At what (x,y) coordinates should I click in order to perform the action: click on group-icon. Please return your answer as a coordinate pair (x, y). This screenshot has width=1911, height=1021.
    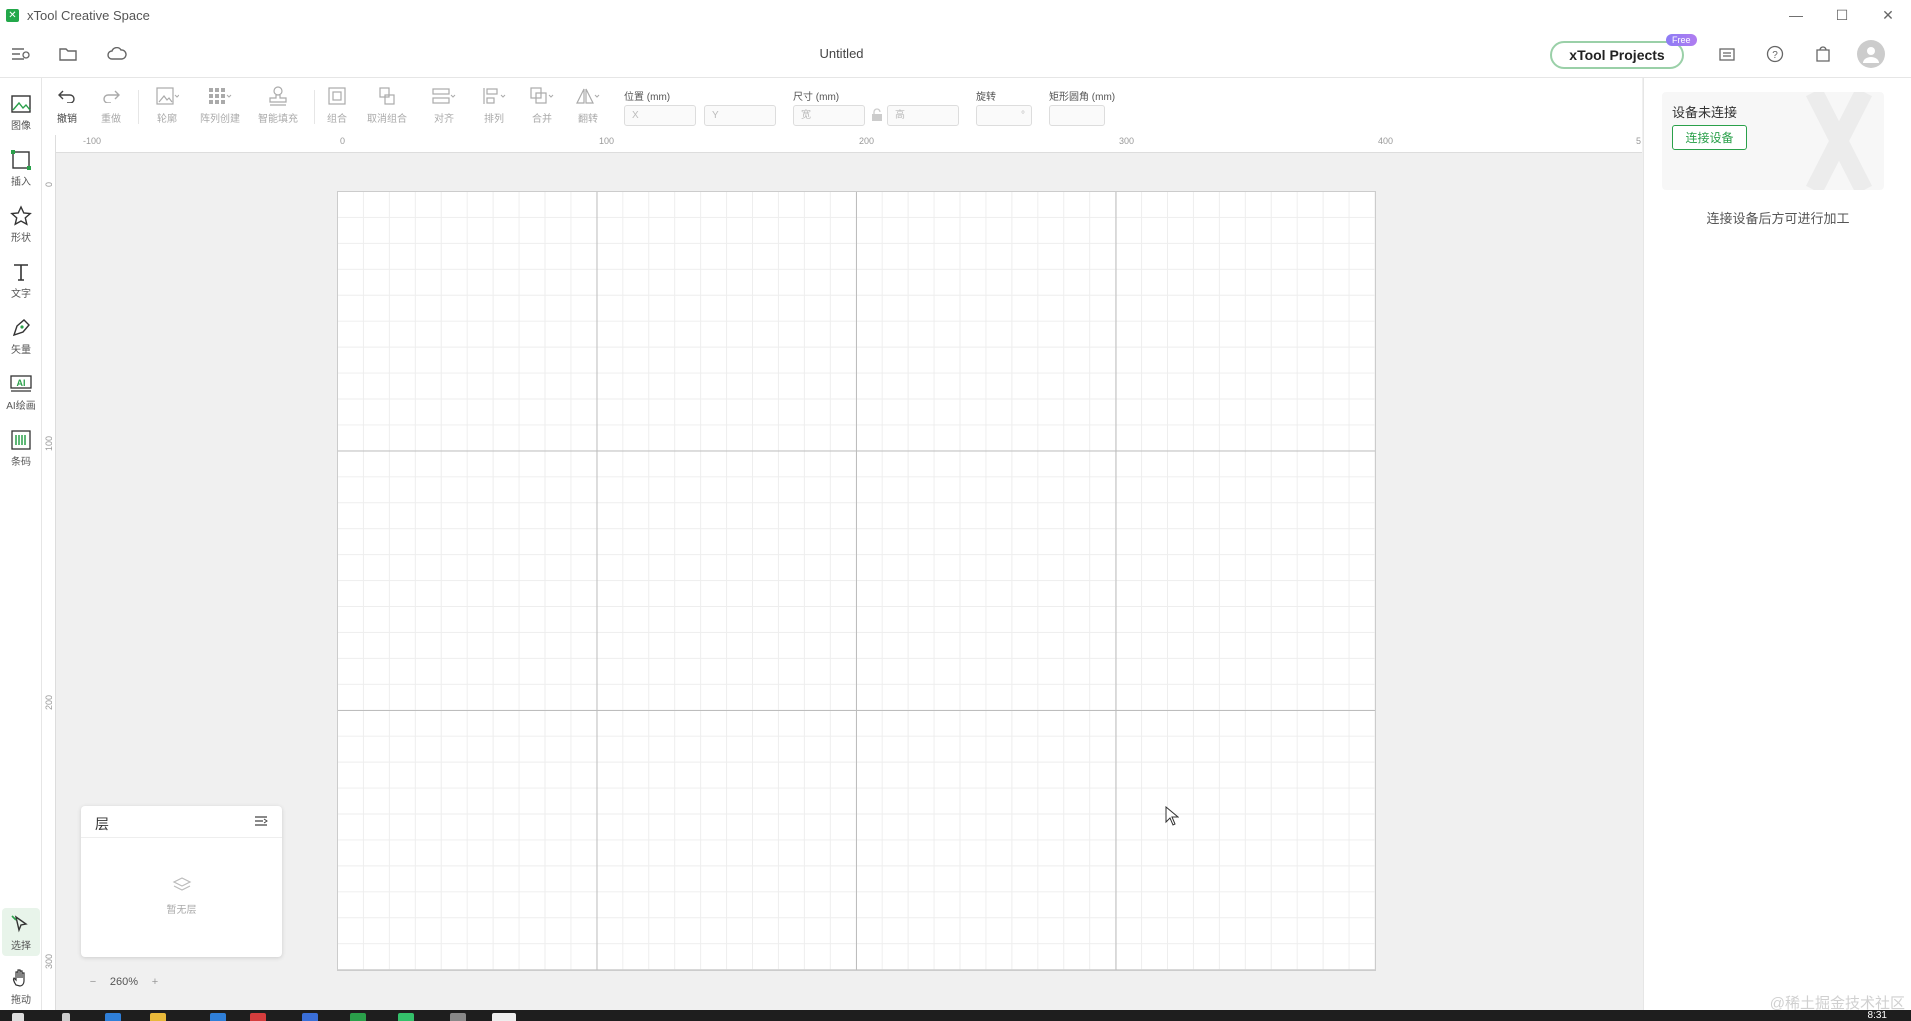
    Looking at the image, I should click on (337, 96).